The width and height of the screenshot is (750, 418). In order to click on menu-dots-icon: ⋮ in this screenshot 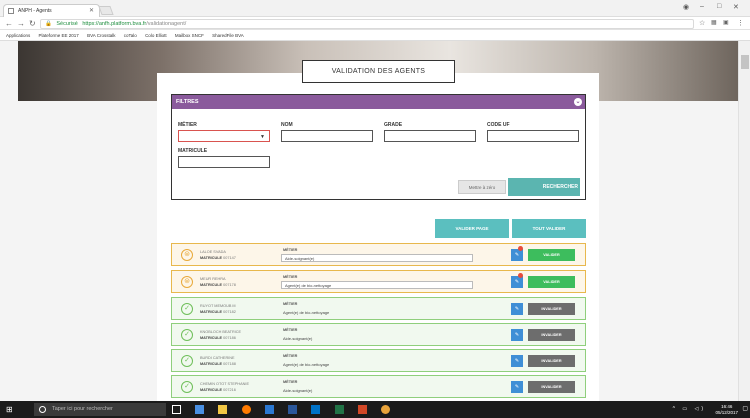, I will do `click(740, 23)`.